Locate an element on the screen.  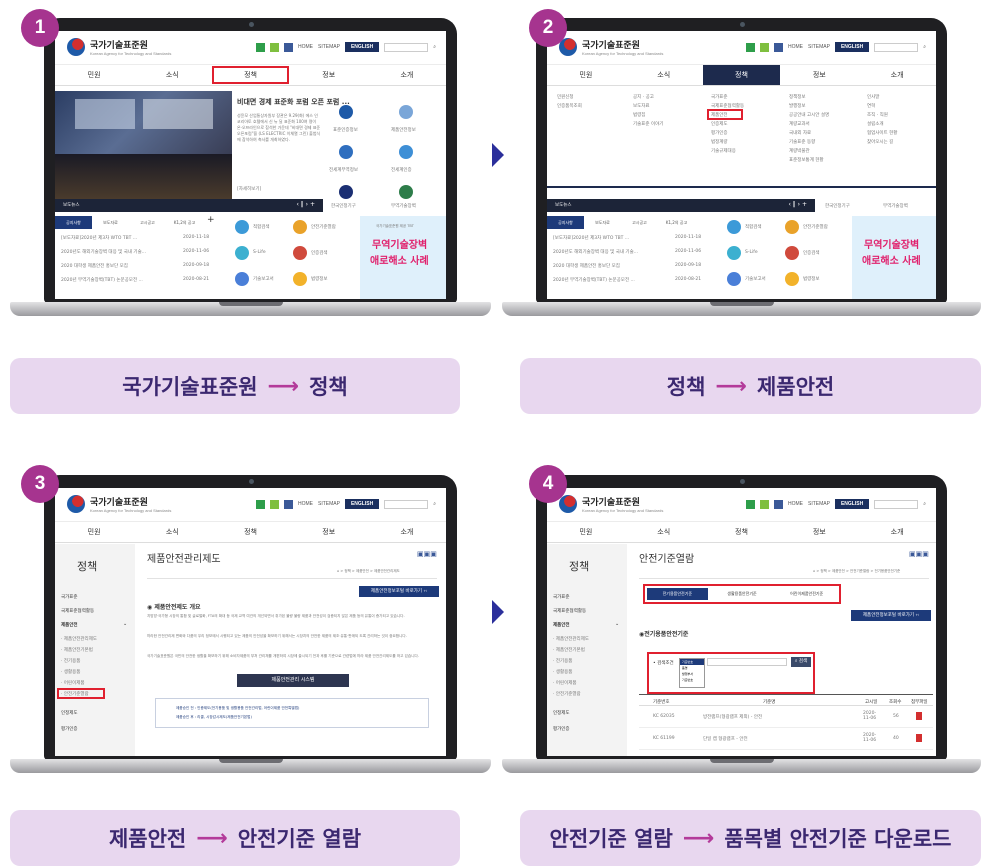
service-link: 안전기준열람 is located at coordinates (815, 227).